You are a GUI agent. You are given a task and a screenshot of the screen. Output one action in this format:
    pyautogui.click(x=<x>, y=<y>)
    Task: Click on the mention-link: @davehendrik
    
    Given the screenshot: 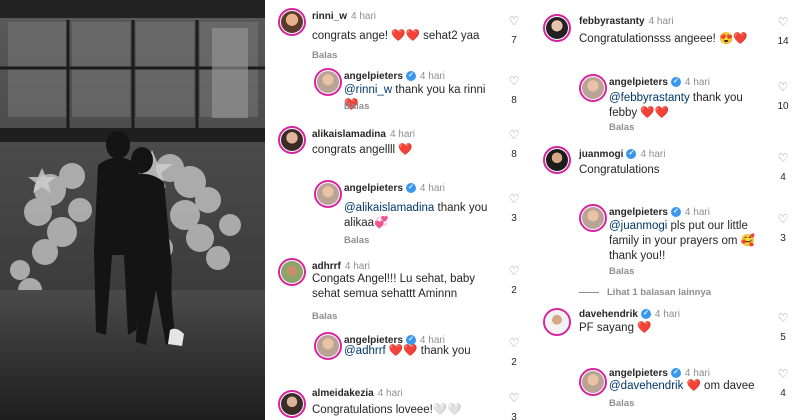 What is the action you would take?
    pyautogui.click(x=646, y=386)
    